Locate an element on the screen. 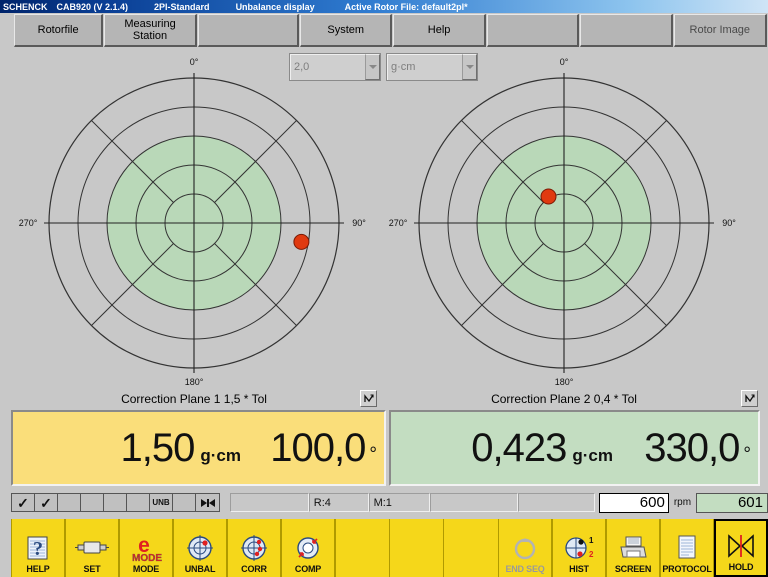 The image size is (768, 577). menu-left-spacer is located at coordinates (7, 30).